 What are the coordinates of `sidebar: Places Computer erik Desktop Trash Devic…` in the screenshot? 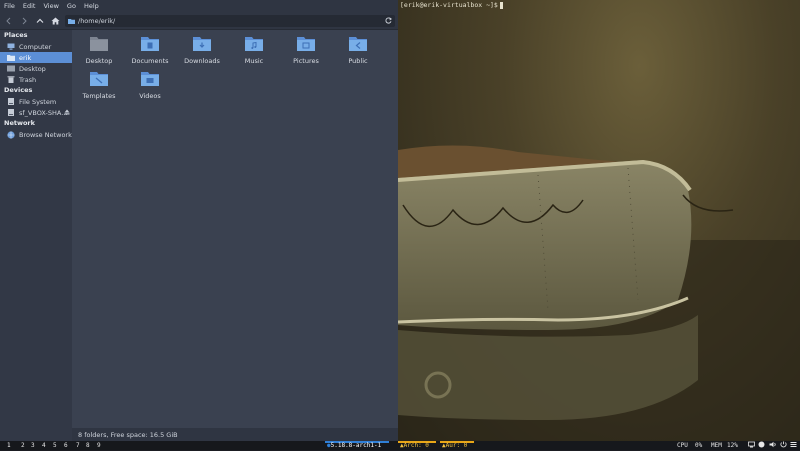 It's located at (36, 235).